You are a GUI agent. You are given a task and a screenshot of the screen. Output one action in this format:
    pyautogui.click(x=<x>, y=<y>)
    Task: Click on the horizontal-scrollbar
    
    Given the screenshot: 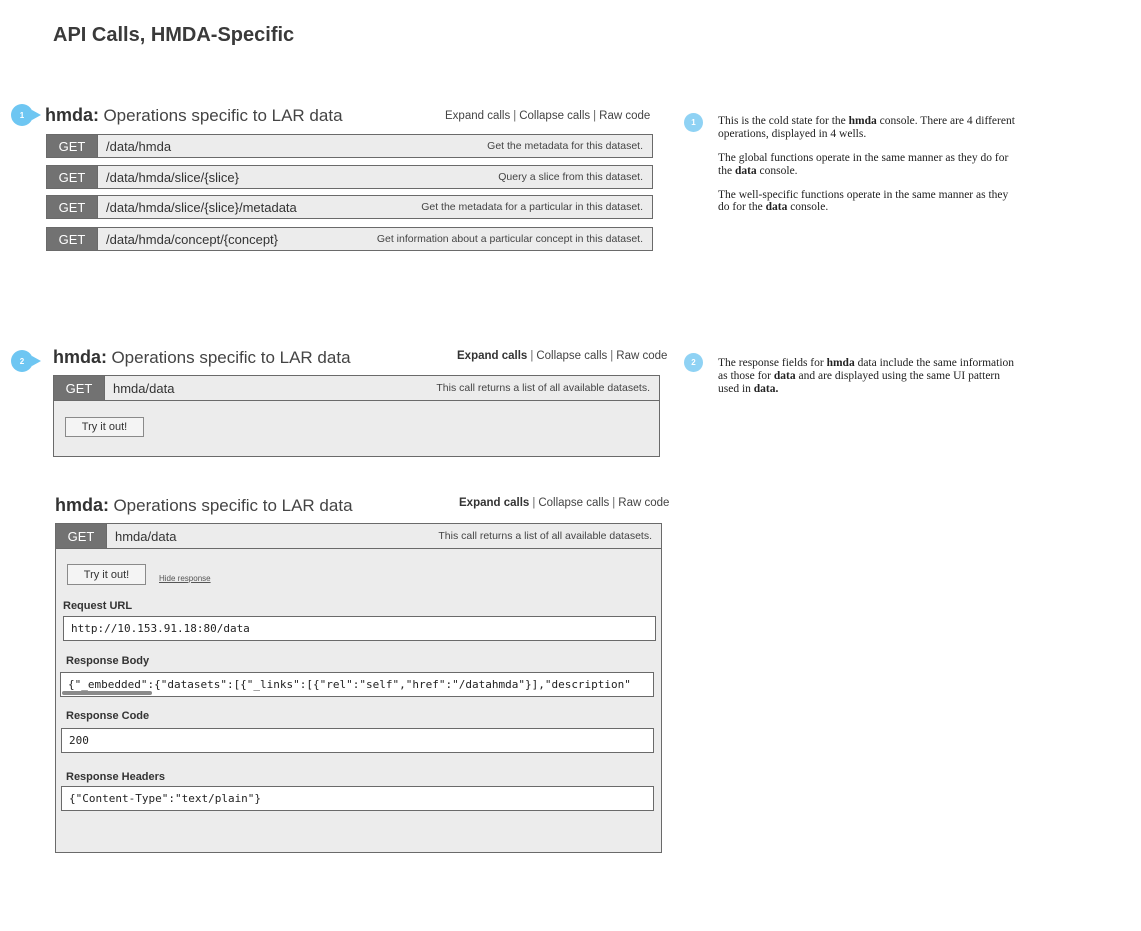 What is the action you would take?
    pyautogui.click(x=107, y=693)
    